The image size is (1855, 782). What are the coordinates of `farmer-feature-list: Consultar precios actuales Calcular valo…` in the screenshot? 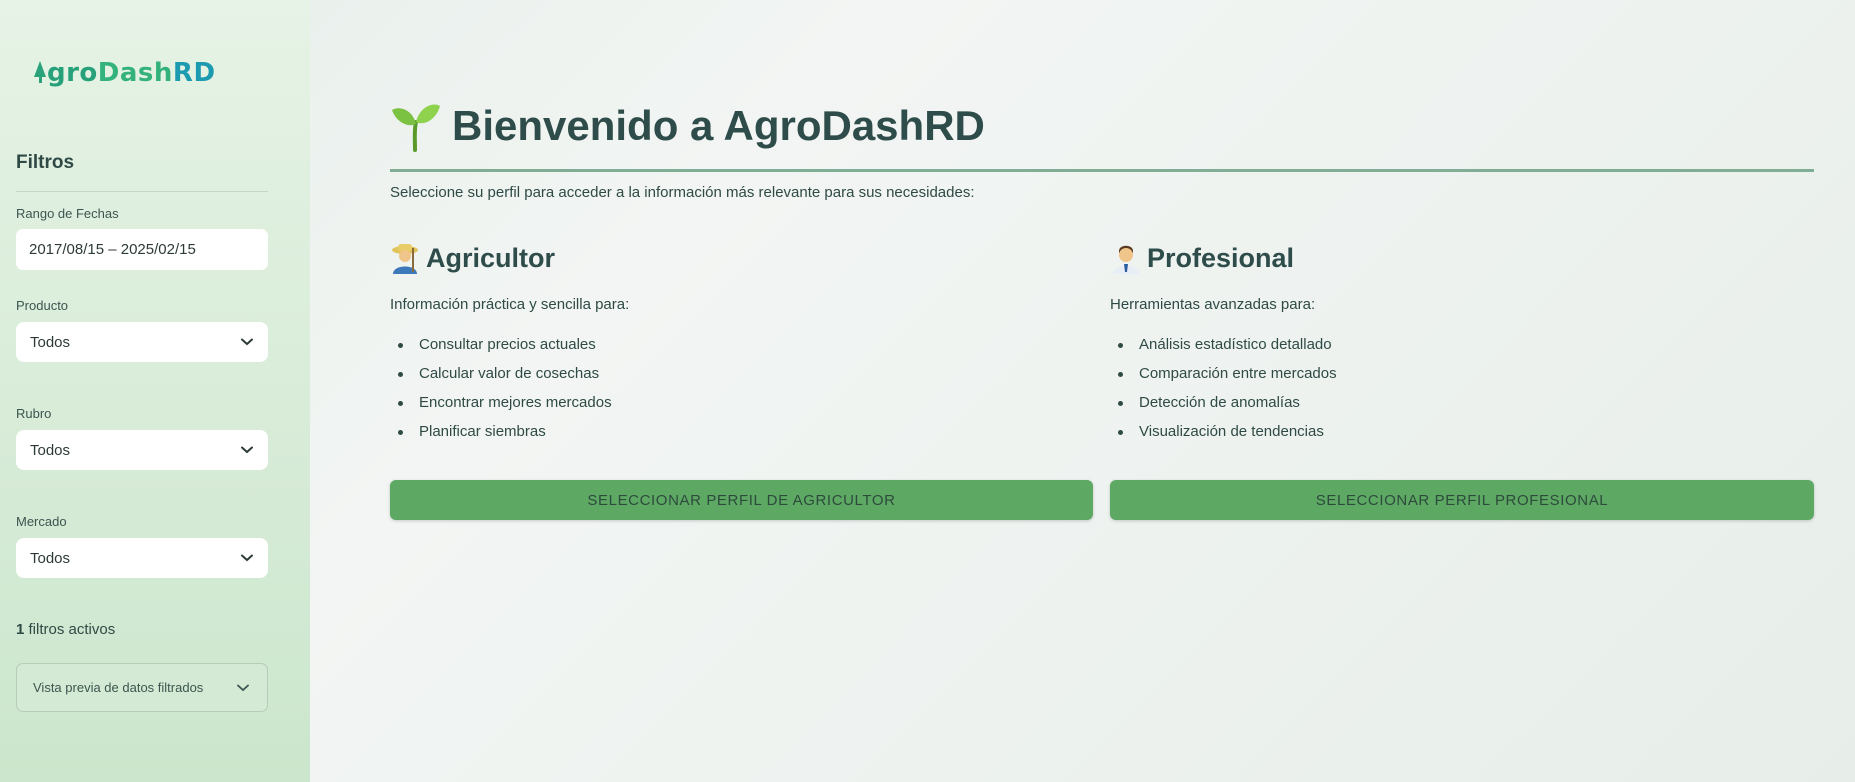 It's located at (501, 394).